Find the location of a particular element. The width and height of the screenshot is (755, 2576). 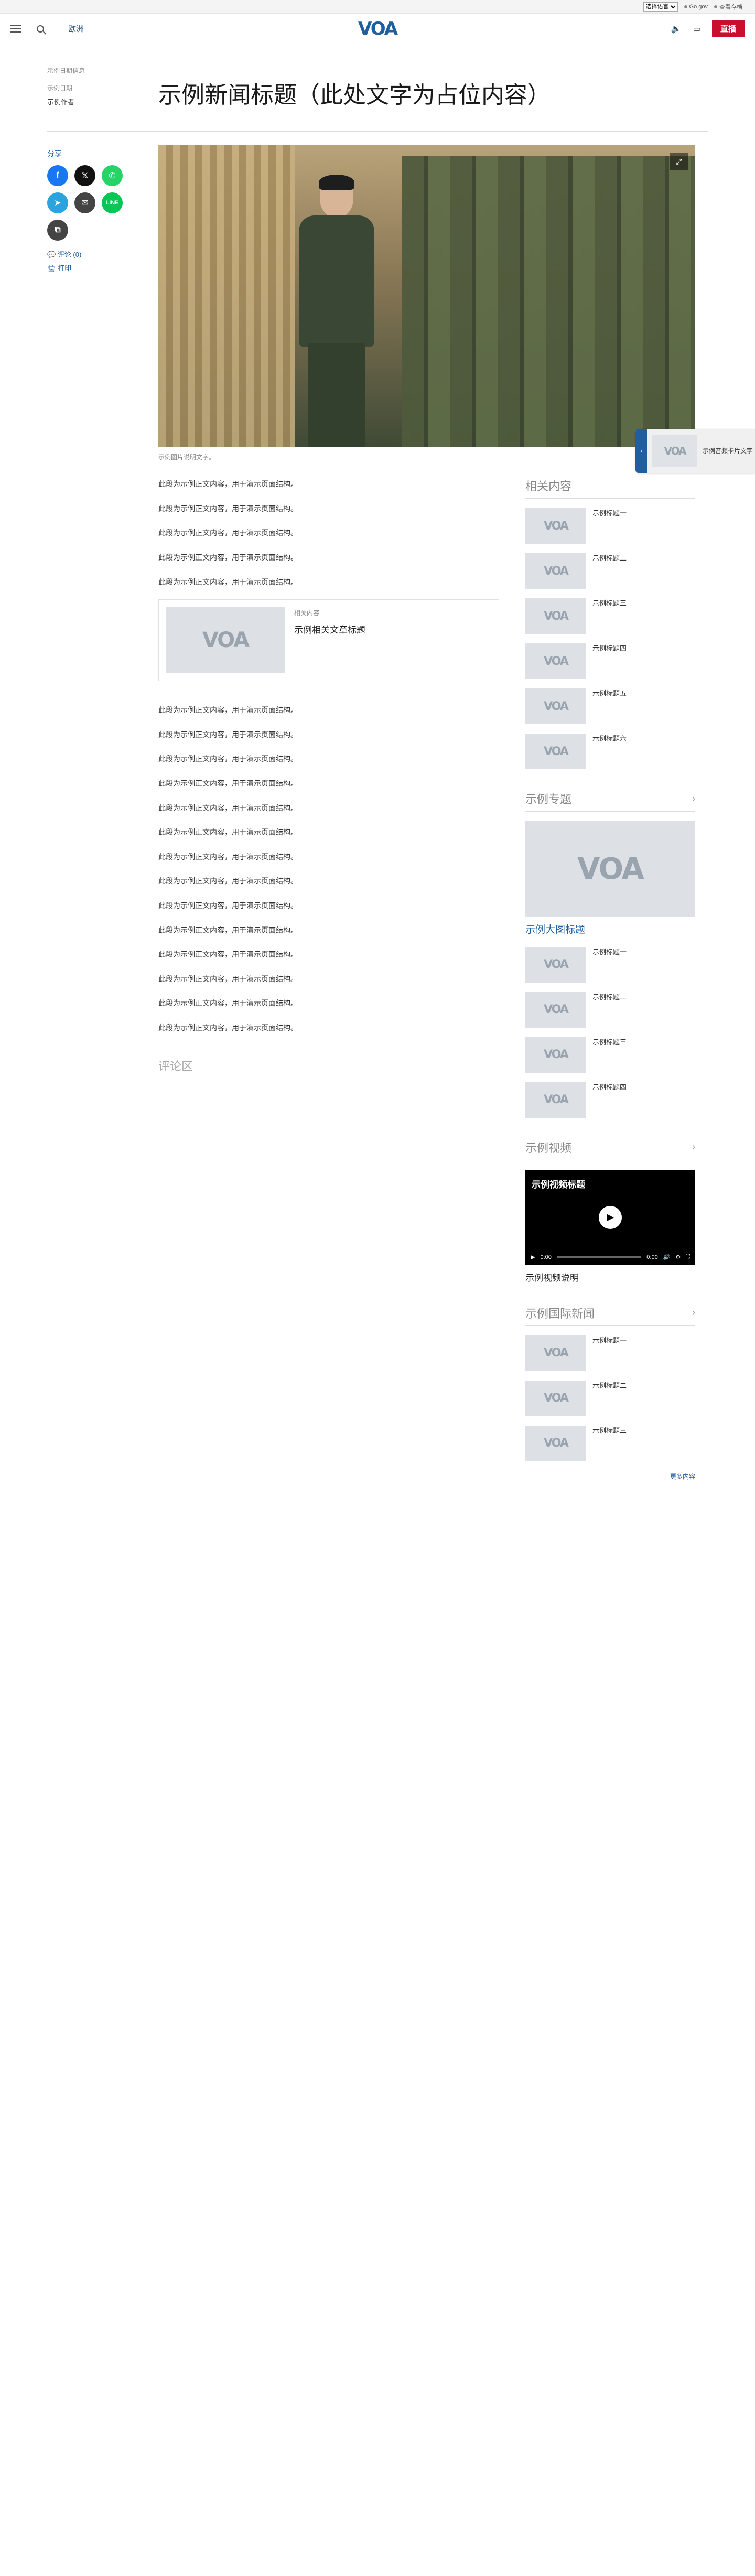

copy-link-button: ⧉ is located at coordinates (57, 230).